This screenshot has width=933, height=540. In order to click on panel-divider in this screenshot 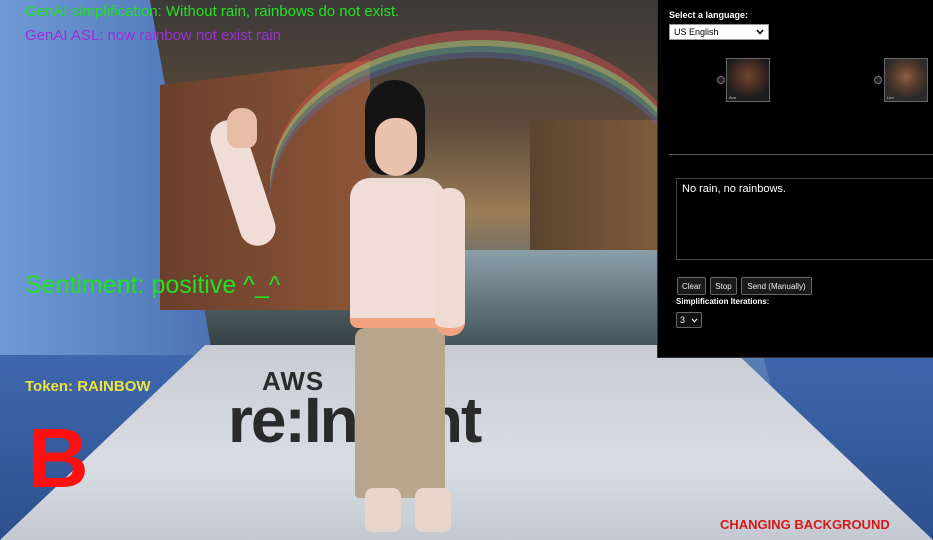, I will do `click(801, 154)`.